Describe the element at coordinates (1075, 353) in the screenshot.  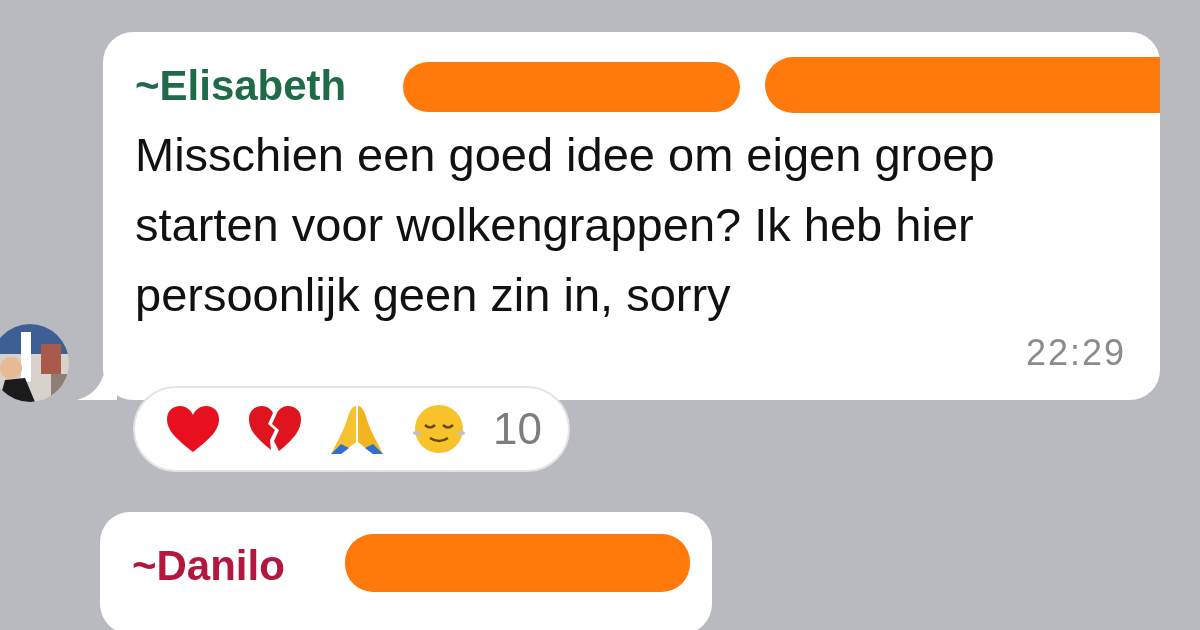
I see `timestamp: 22:29` at that location.